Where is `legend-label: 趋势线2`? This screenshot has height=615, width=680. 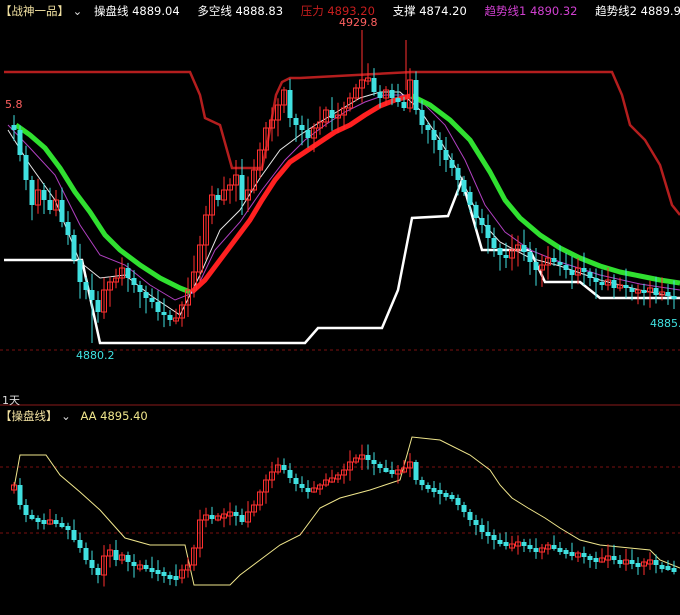
legend-label: 趋势线2 is located at coordinates (616, 11).